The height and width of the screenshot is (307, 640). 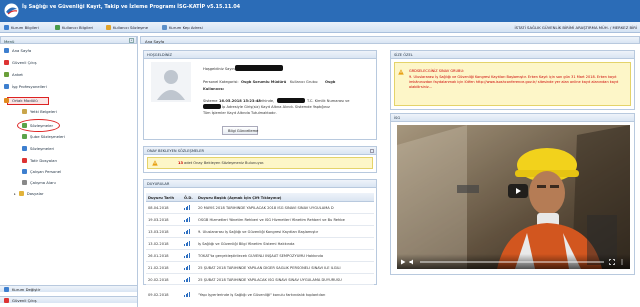 What do you see at coordinates (15, 193) in the screenshot?
I see `chevron-right-icon: ▸` at bounding box center [15, 193].